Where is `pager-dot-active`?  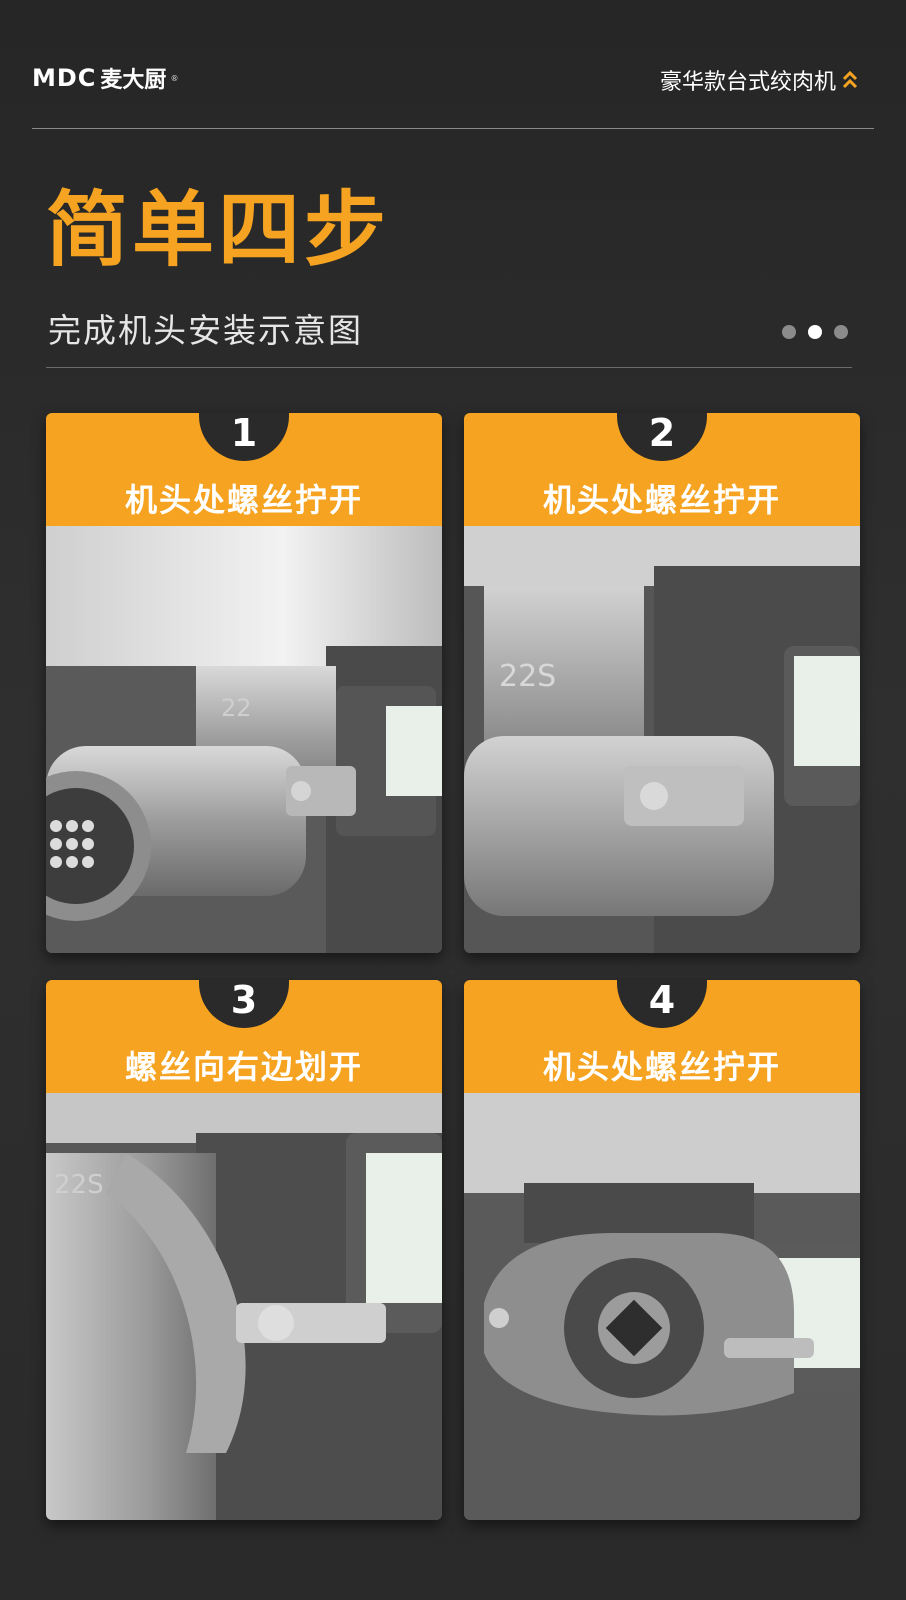
pager-dot-active is located at coordinates (815, 332).